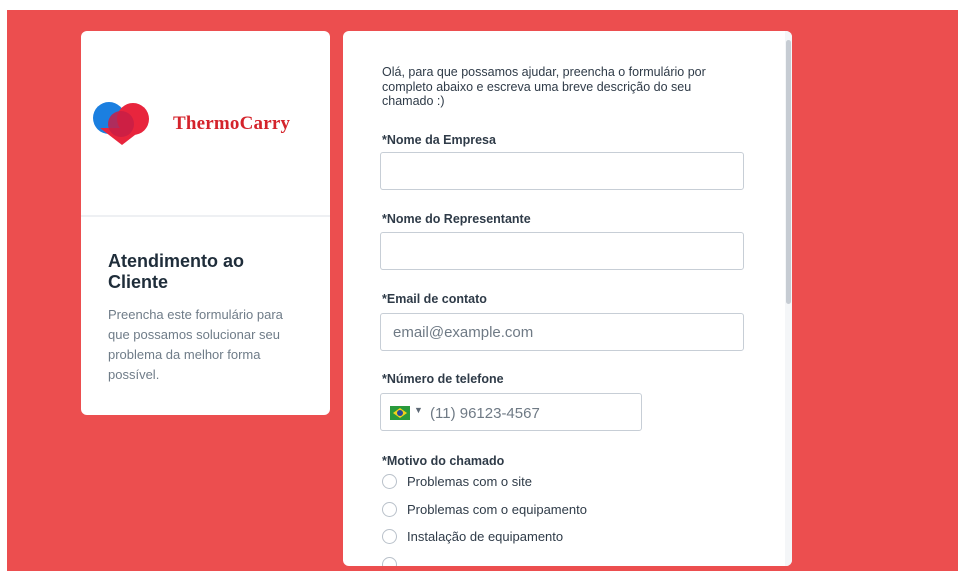  I want to click on reason-option-partial, so click(389, 561).